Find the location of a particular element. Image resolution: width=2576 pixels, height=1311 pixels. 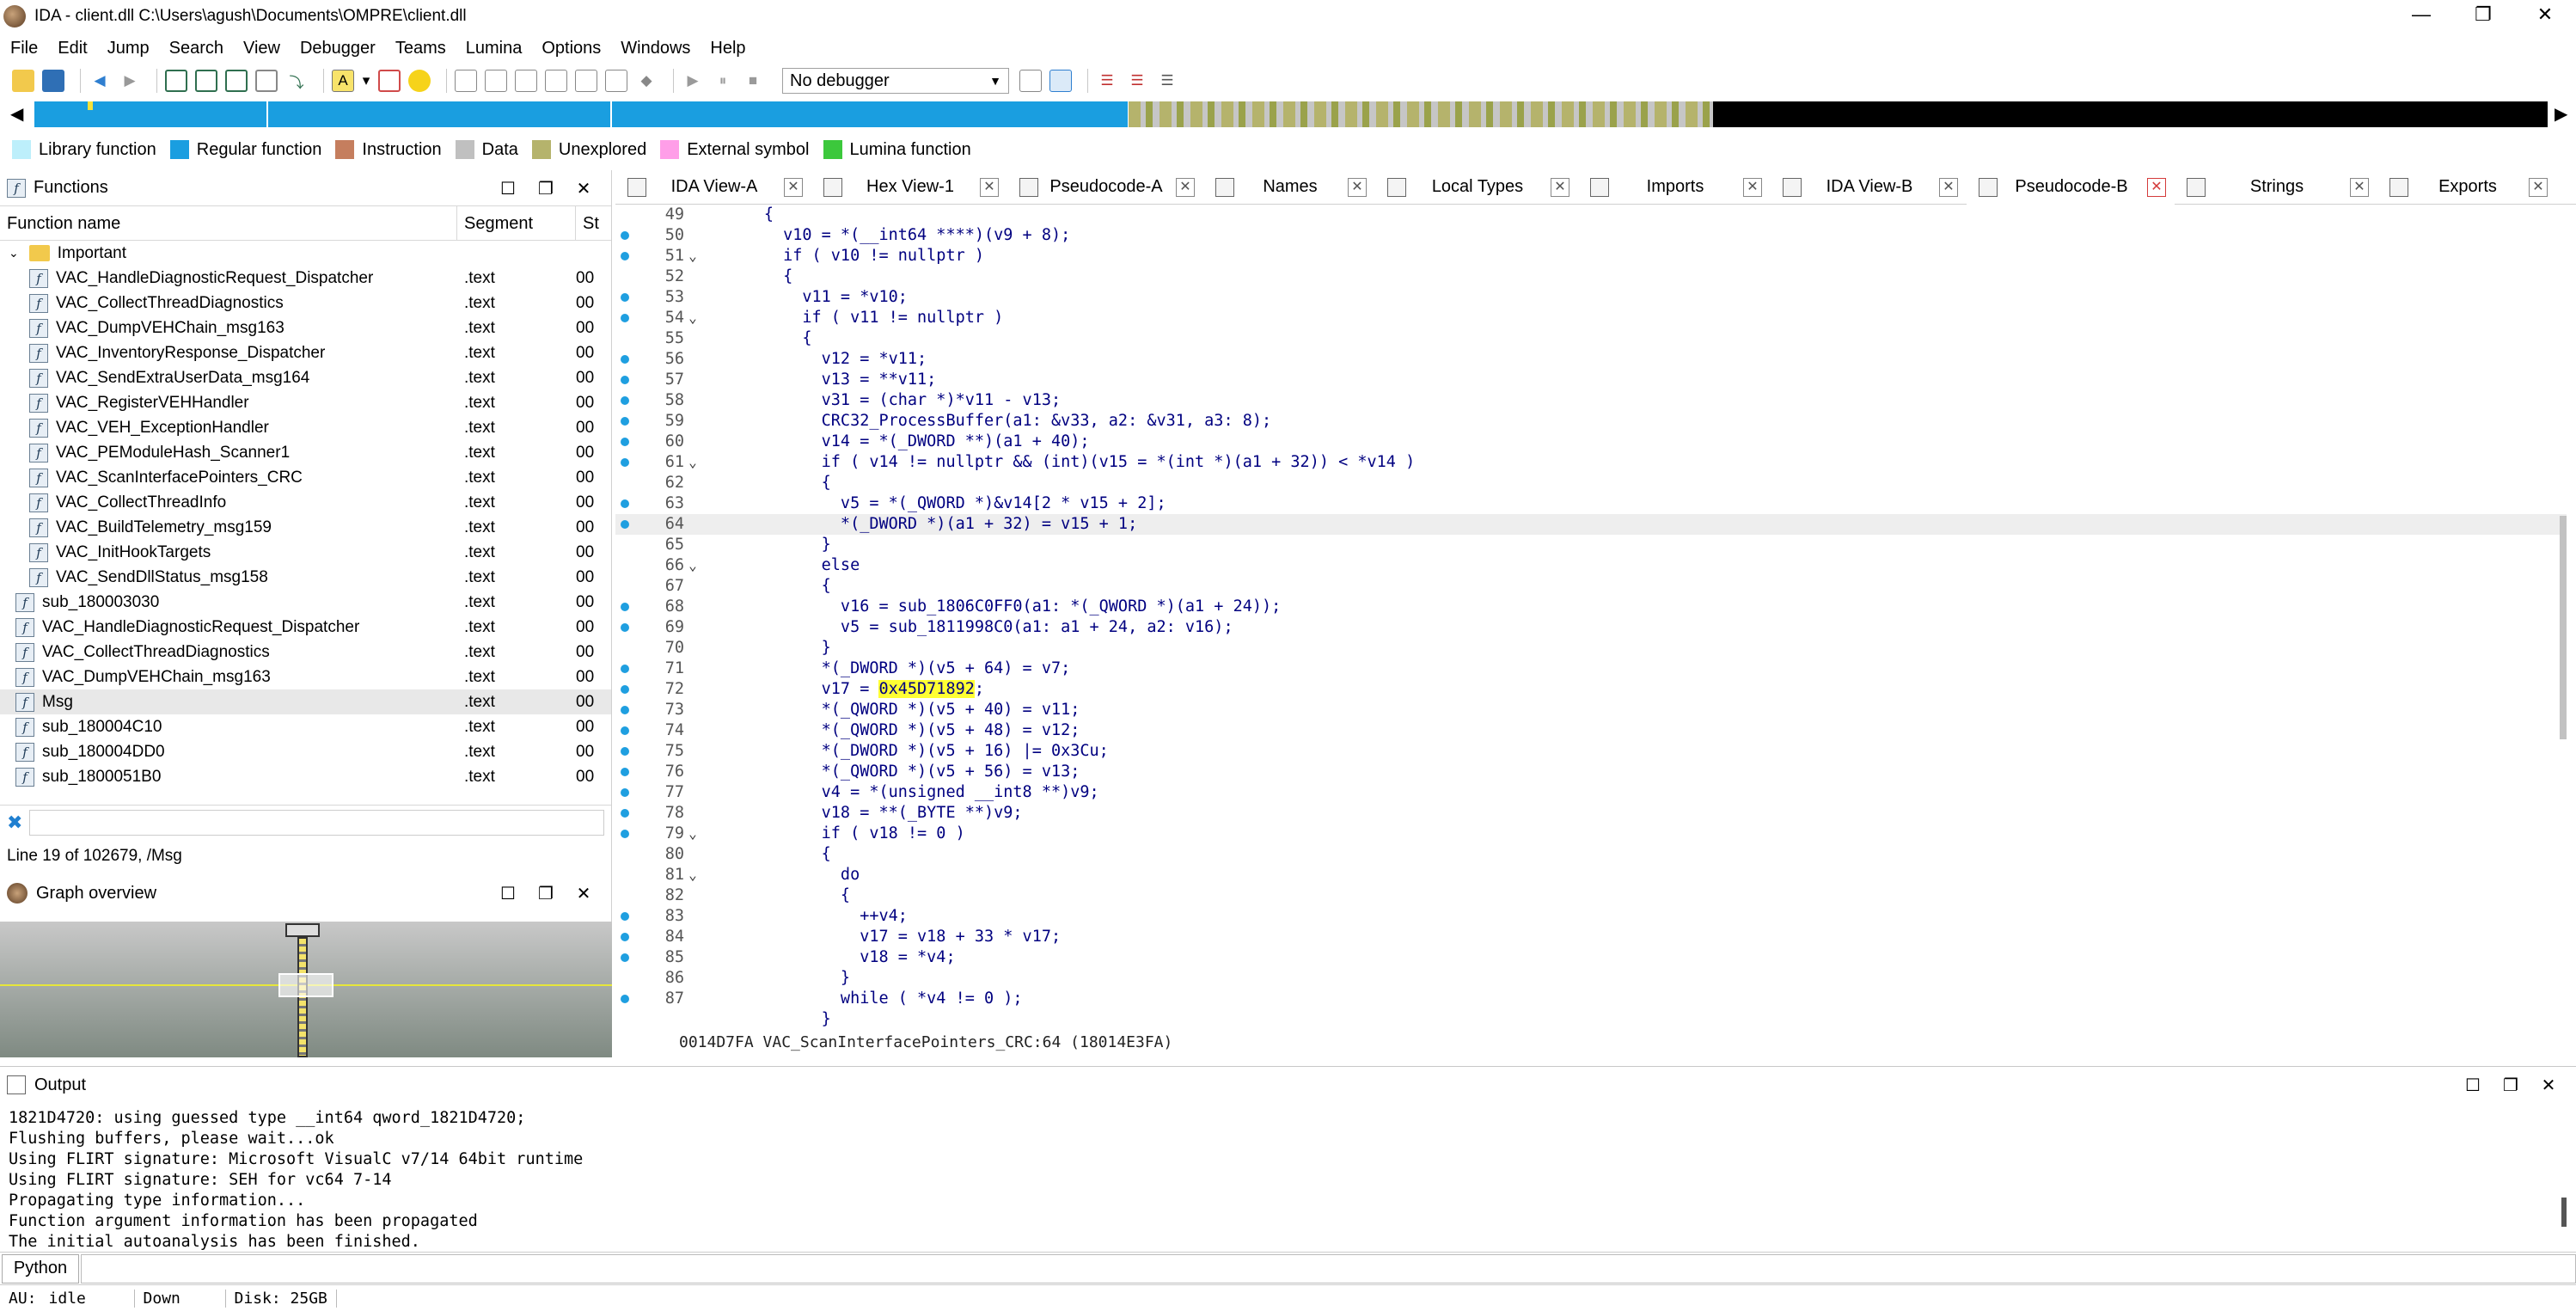

code-line: 82 { is located at coordinates (1591, 895).